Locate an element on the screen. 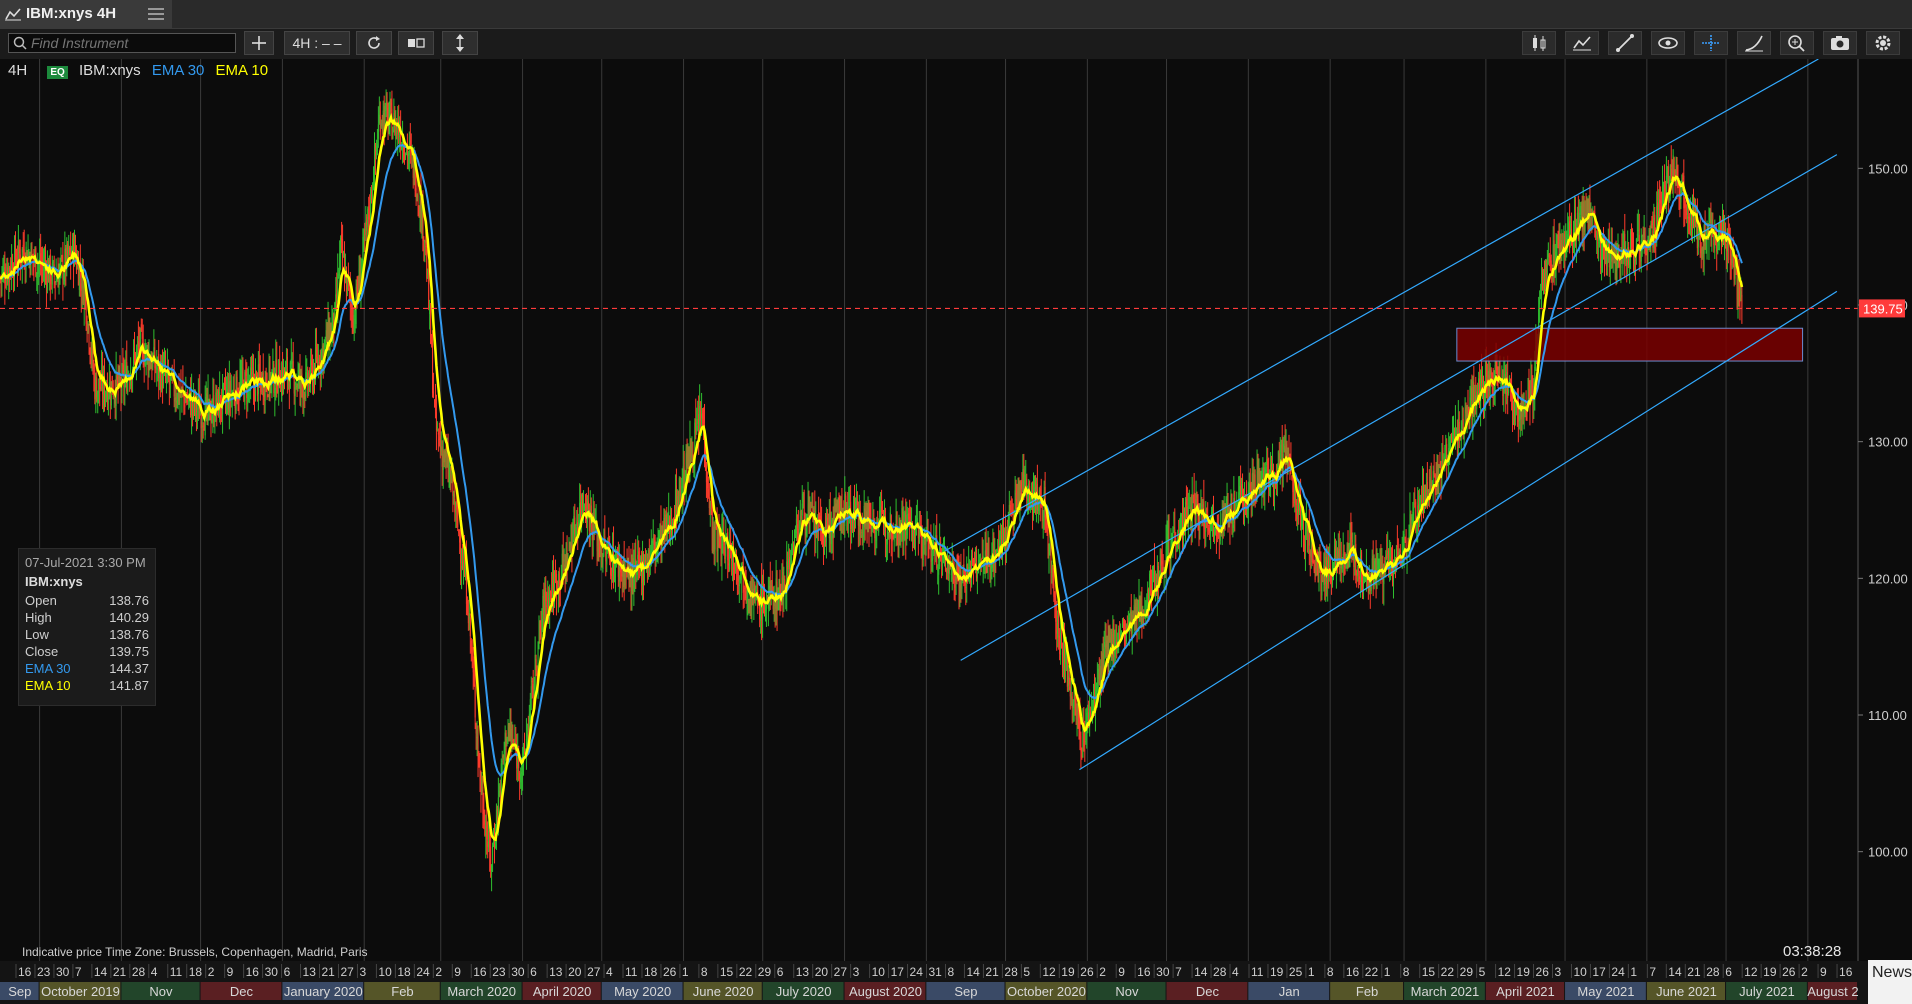 The height and width of the screenshot is (1004, 1912). draw-tool-button is located at coordinates (1625, 43).